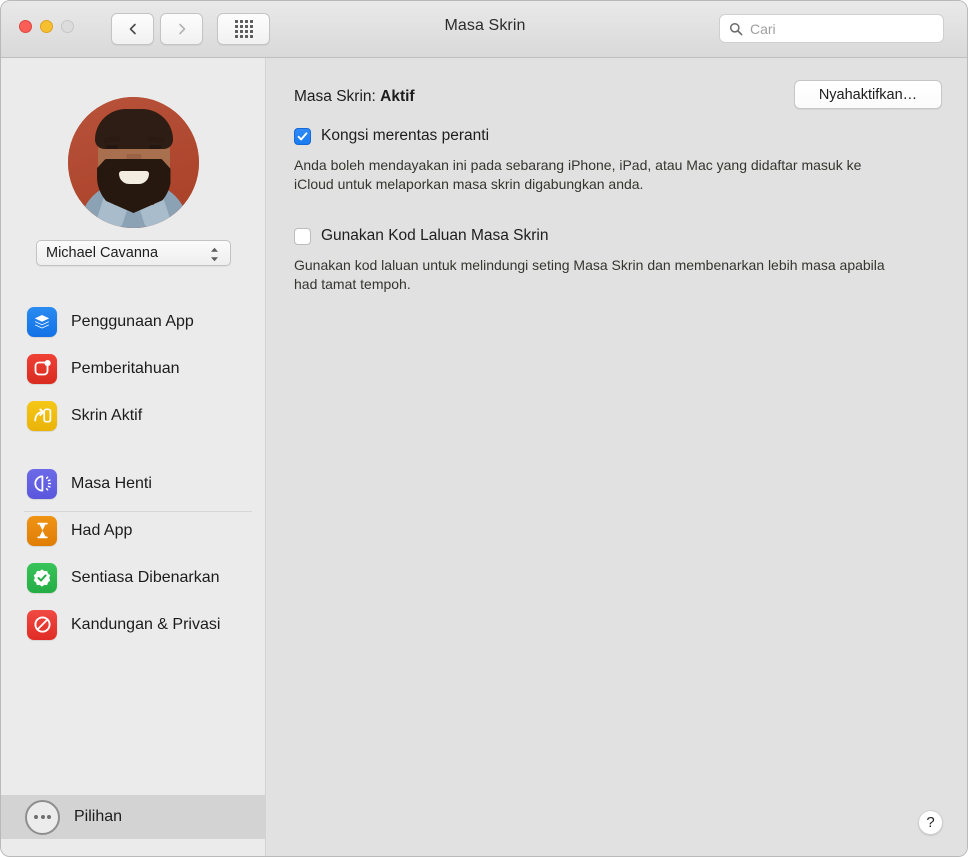 The image size is (968, 857). I want to click on sidebar-item-options: Pilihan, so click(133, 817).